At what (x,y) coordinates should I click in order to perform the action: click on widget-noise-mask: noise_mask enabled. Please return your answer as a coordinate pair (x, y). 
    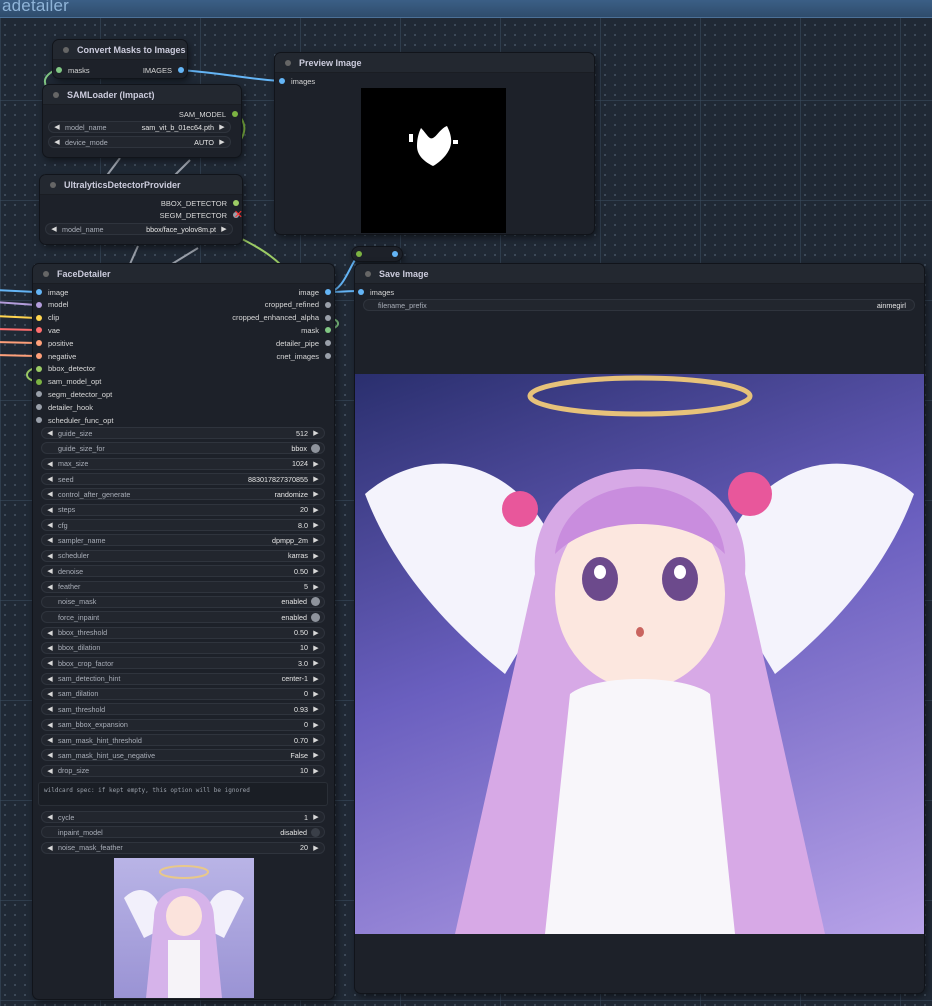
    Looking at the image, I should click on (183, 601).